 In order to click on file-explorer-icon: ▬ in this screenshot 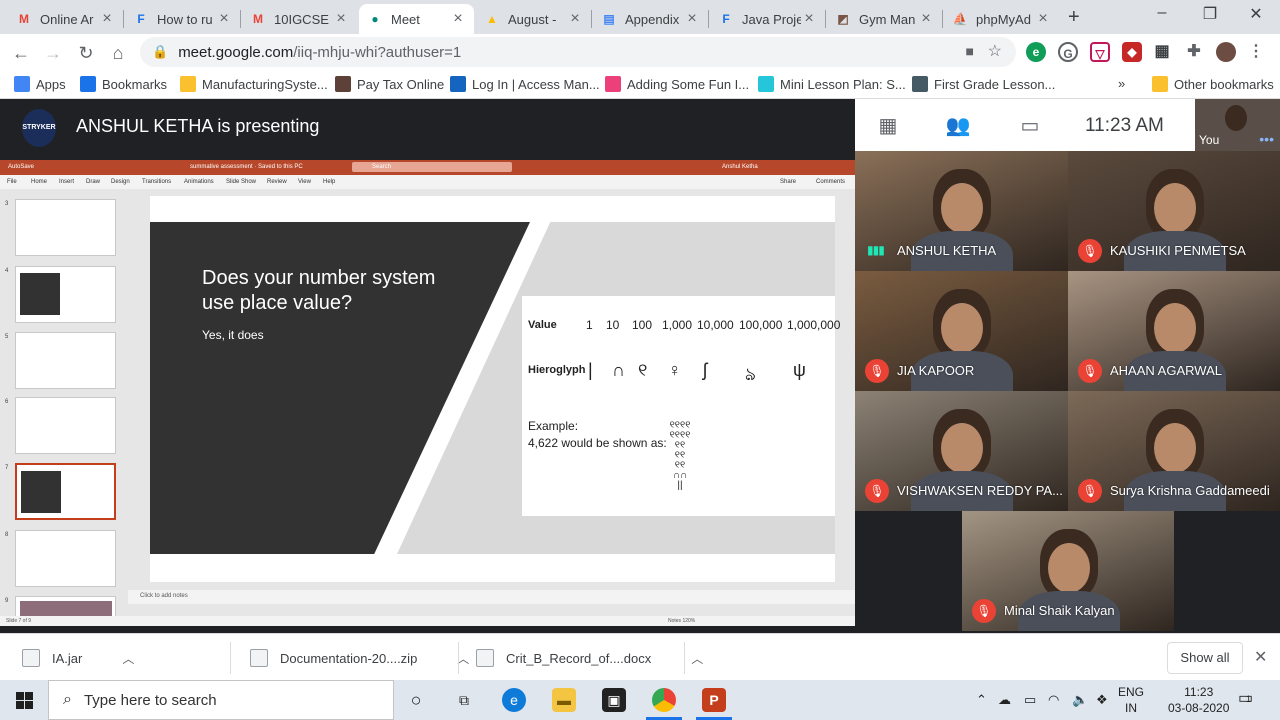, I will do `click(564, 700)`.